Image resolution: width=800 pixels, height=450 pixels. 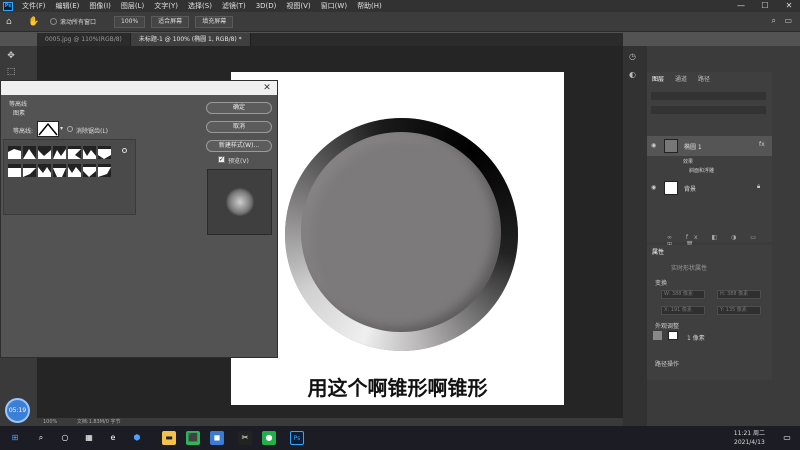 What do you see at coordinates (170, 21) in the screenshot?
I see `fit-screen-button: 适合屏幕` at bounding box center [170, 21].